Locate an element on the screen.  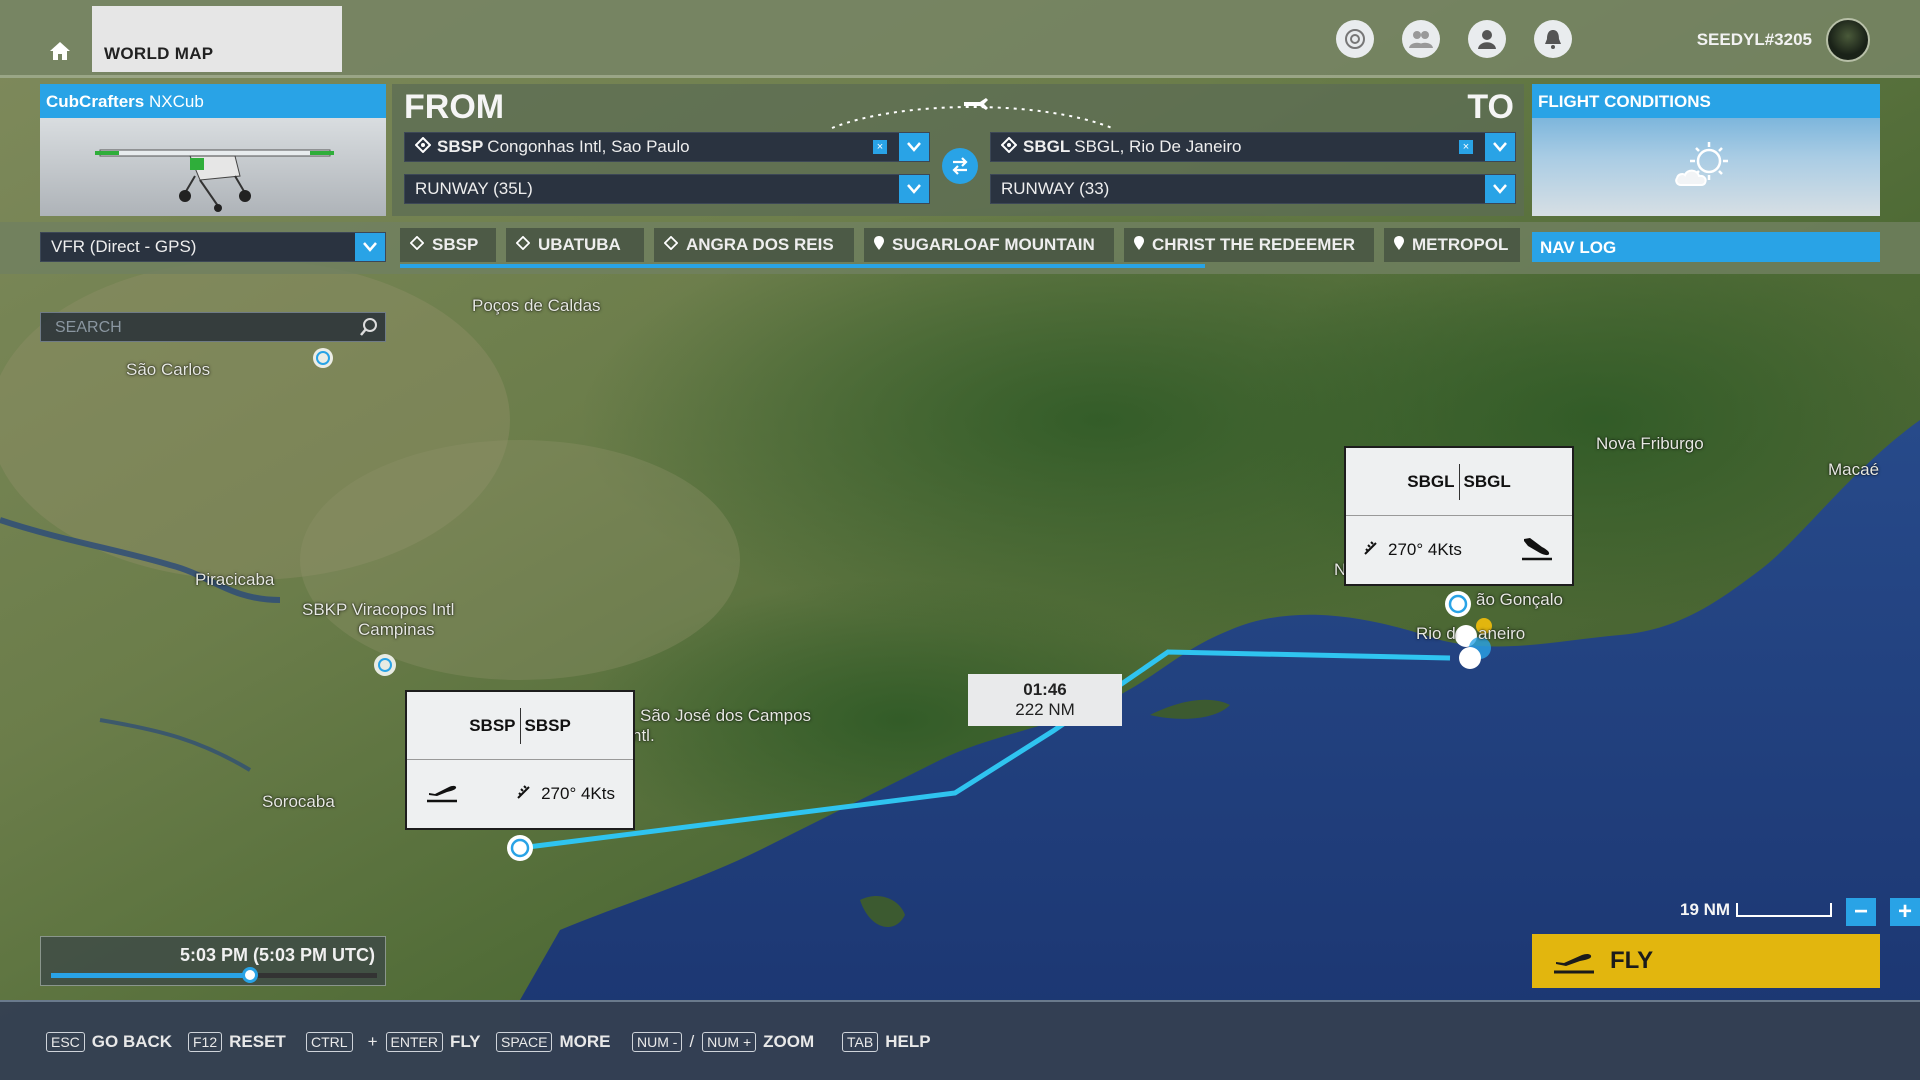
map-label-sao-carlos: São Carlos is located at coordinates (168, 369).